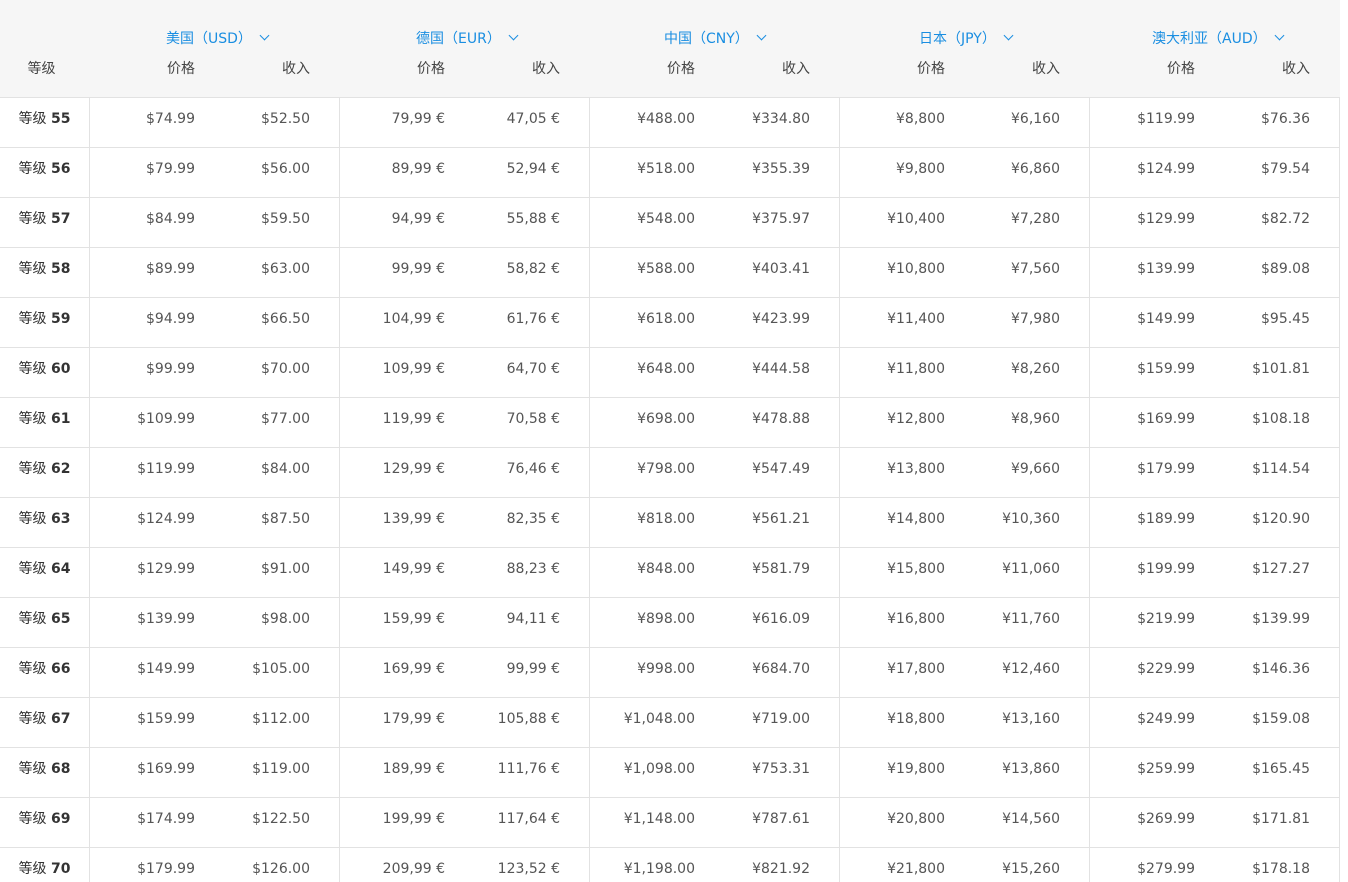 This screenshot has width=1348, height=882. What do you see at coordinates (1031, 619) in the screenshot?
I see `revenue-cell: ¥11,760` at bounding box center [1031, 619].